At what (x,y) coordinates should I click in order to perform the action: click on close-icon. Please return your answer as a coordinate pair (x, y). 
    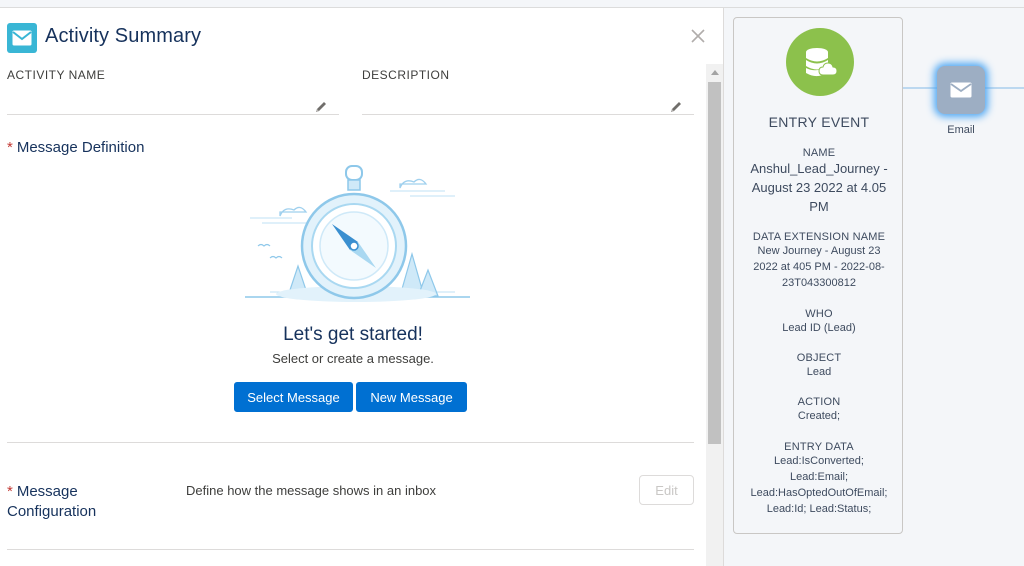
    Looking at the image, I should click on (699, 37).